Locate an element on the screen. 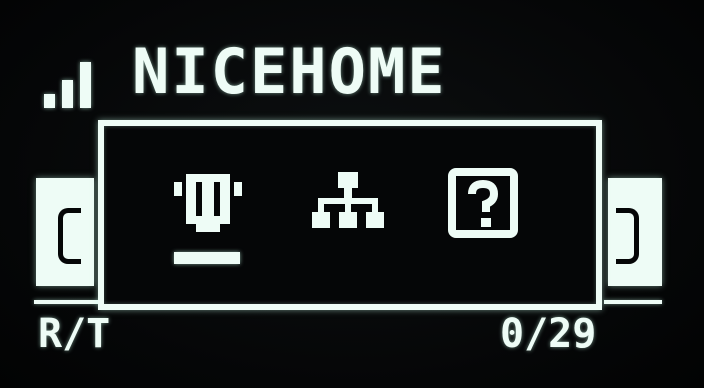 The width and height of the screenshot is (704, 388). network-tree-icon is located at coordinates (348, 200).